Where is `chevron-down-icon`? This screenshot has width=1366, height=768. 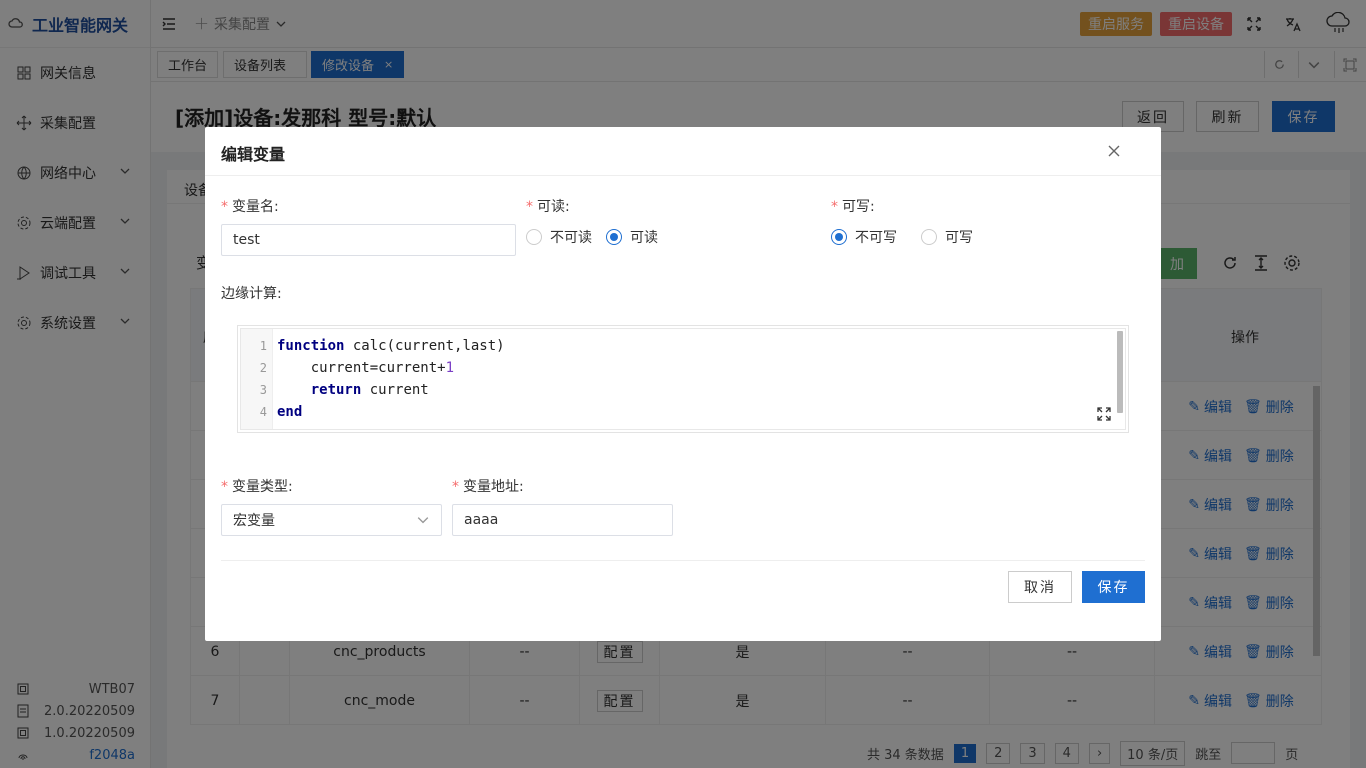 chevron-down-icon is located at coordinates (423, 520).